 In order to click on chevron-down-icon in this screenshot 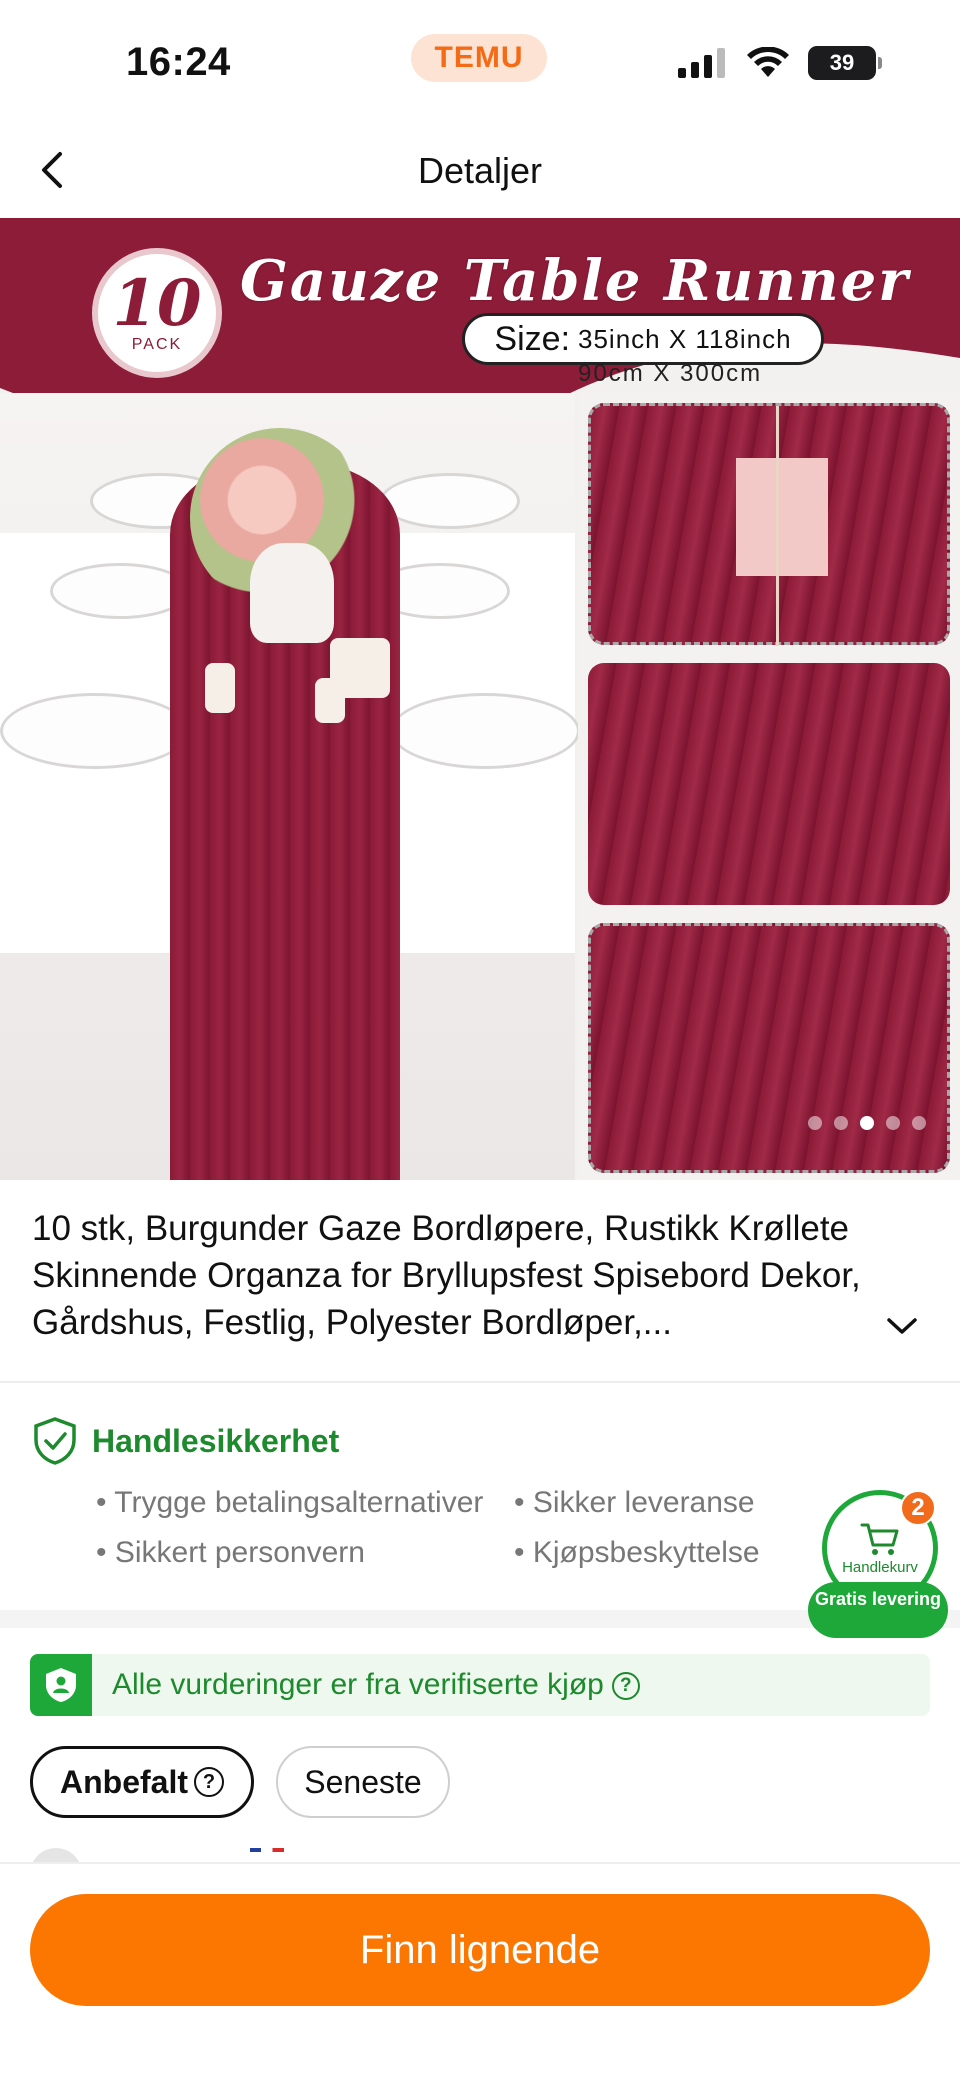, I will do `click(902, 1326)`.